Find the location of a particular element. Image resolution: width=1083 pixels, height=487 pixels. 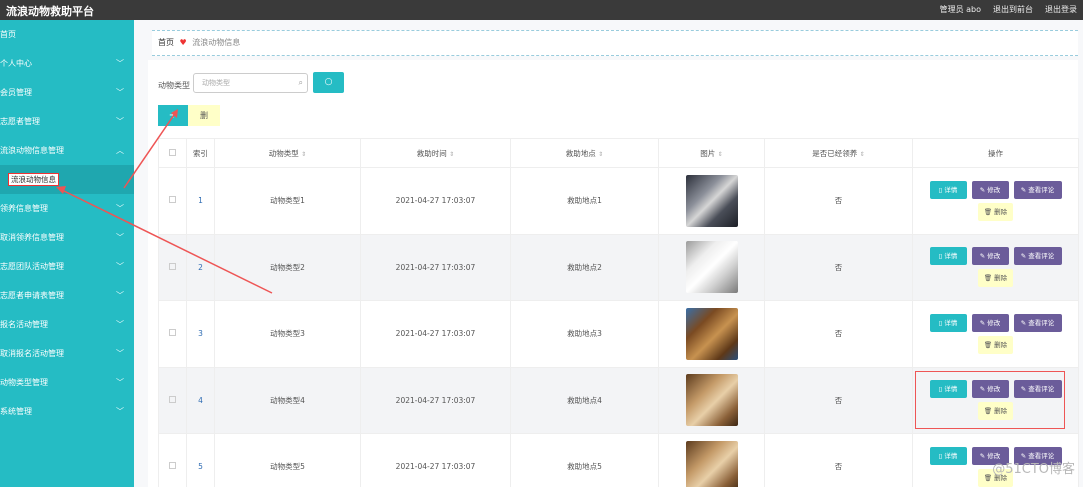

sidebar-item: 流浪动物信息管理 ︿ is located at coordinates (67, 150).